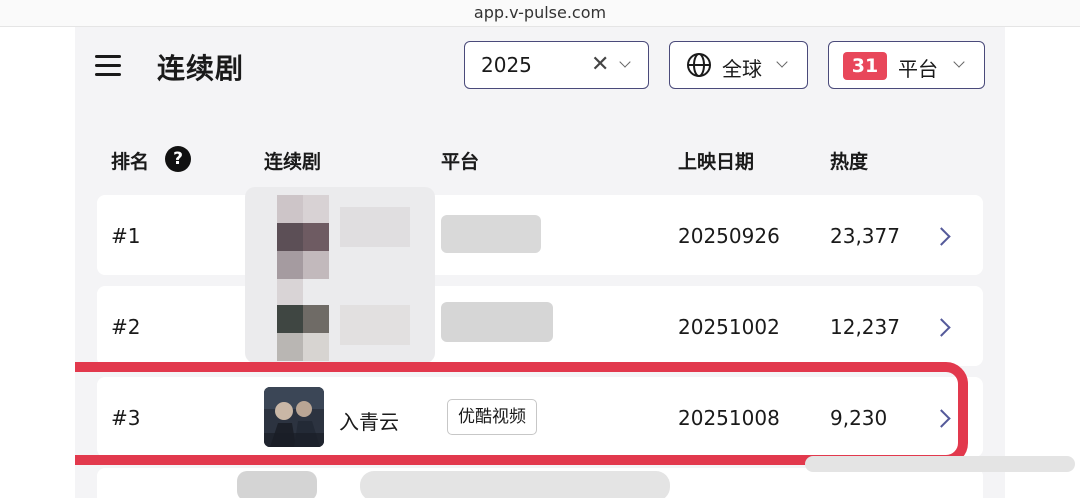  What do you see at coordinates (716, 162) in the screenshot?
I see `column-header-release-date: 上映日期` at bounding box center [716, 162].